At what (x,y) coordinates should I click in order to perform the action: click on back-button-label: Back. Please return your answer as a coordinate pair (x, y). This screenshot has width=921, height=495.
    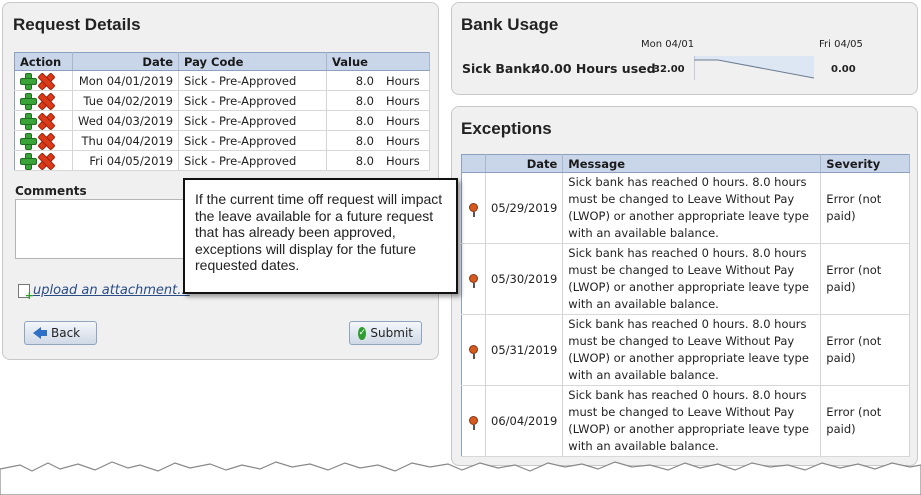
    Looking at the image, I should click on (66, 333).